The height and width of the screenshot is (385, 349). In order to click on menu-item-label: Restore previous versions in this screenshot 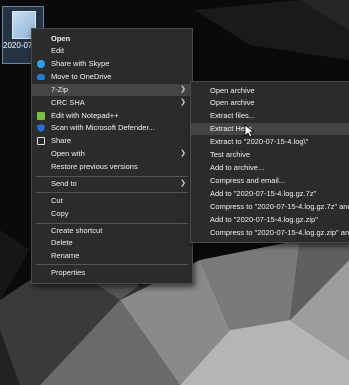, I will do `click(94, 166)`.